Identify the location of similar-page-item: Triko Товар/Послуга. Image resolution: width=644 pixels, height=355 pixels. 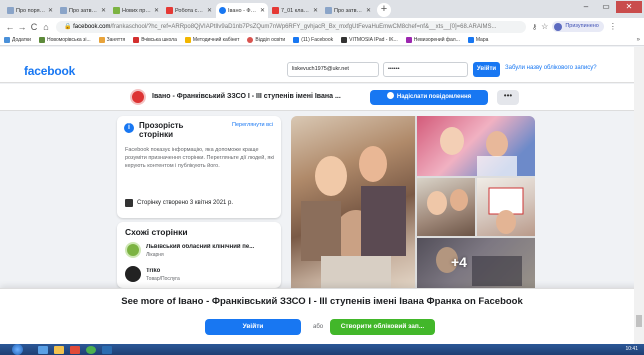
(200, 276).